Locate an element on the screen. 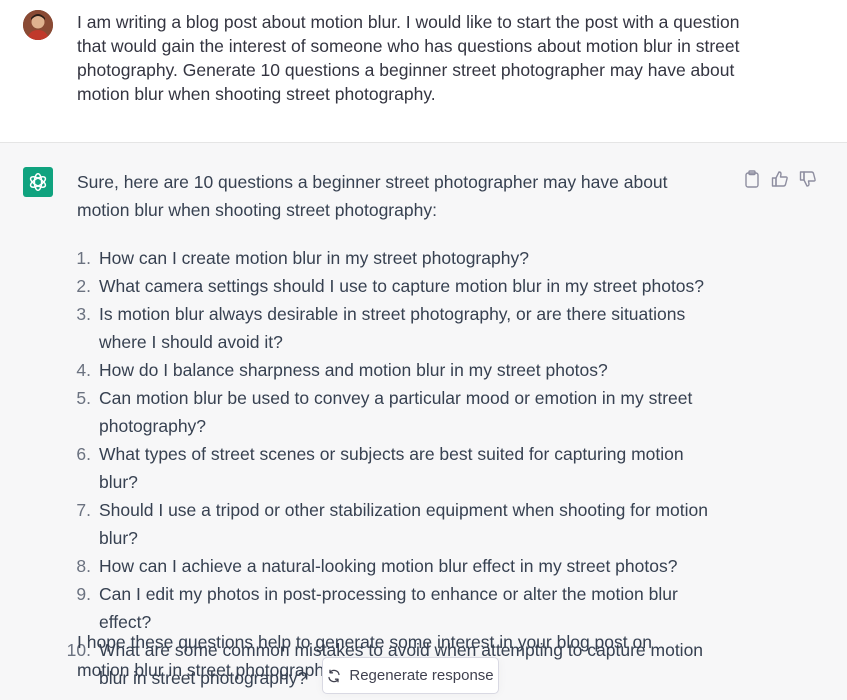 The width and height of the screenshot is (847, 700). regenerate-label: Regenerate response is located at coordinates (421, 675).